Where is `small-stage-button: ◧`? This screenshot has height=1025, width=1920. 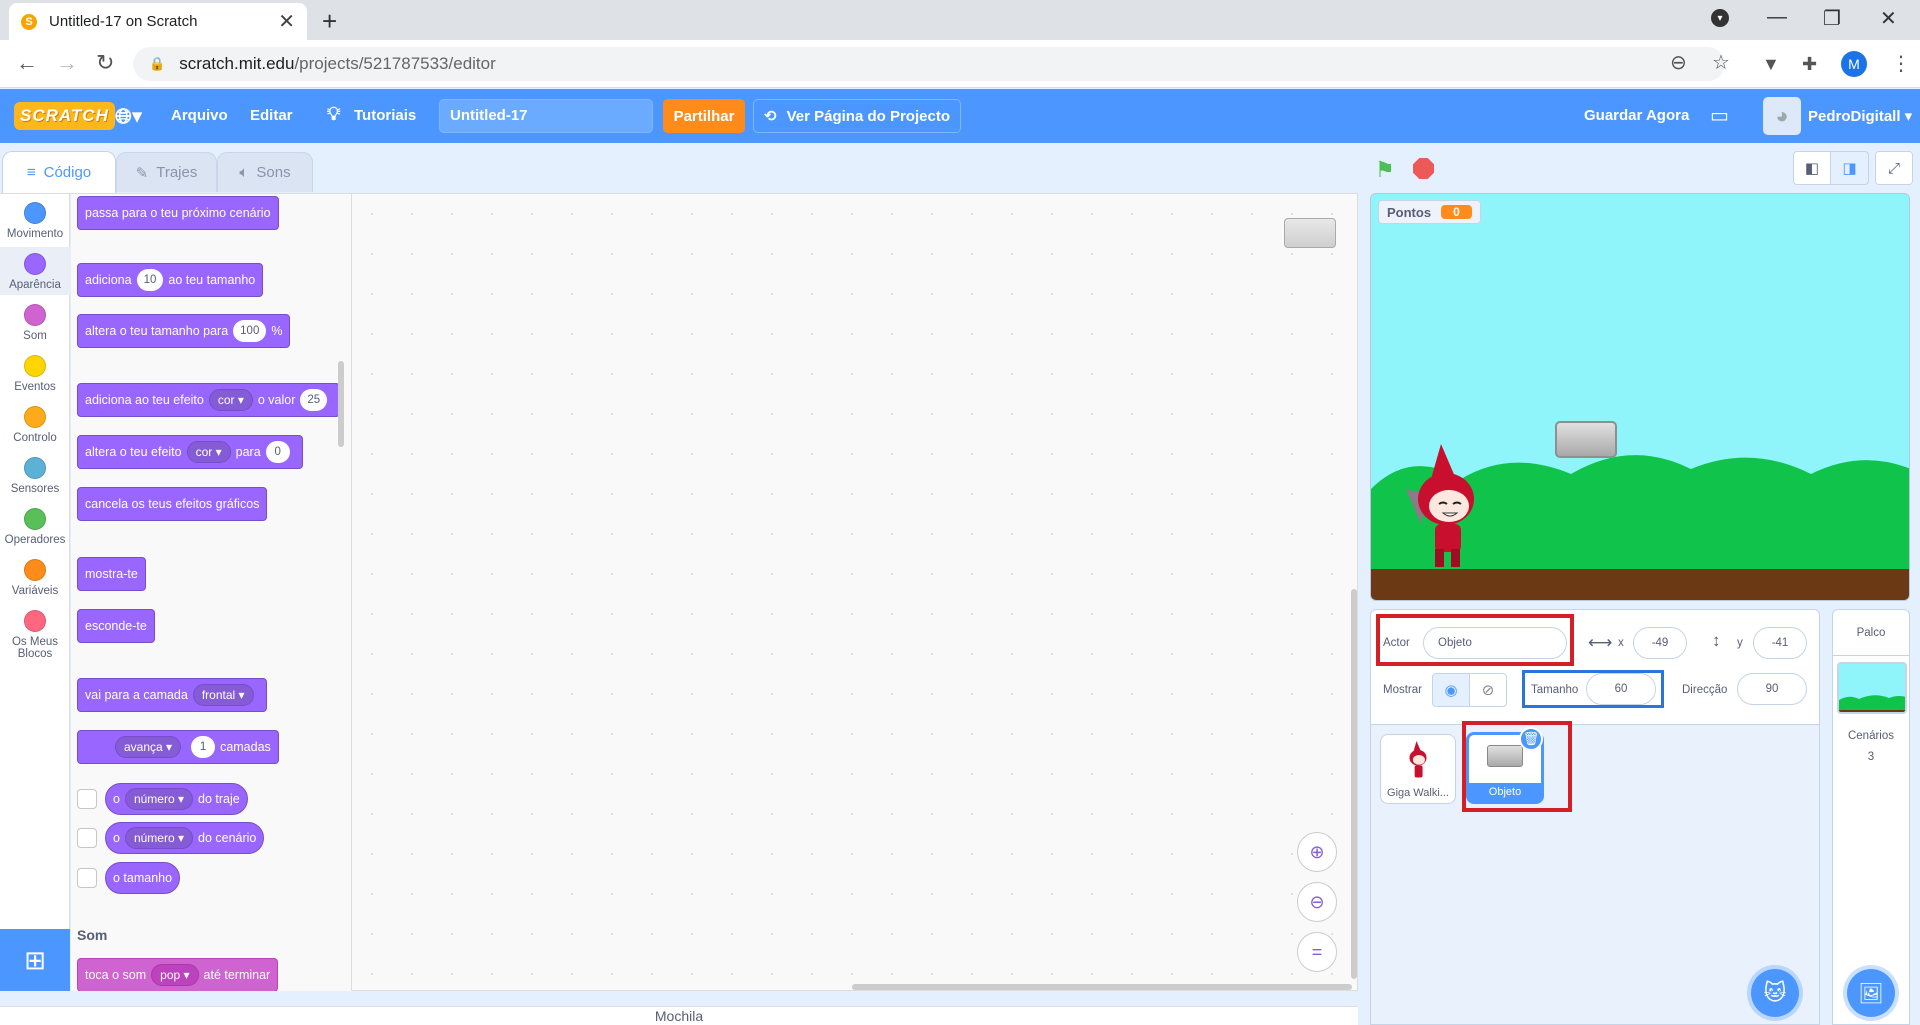 small-stage-button: ◧ is located at coordinates (1812, 168).